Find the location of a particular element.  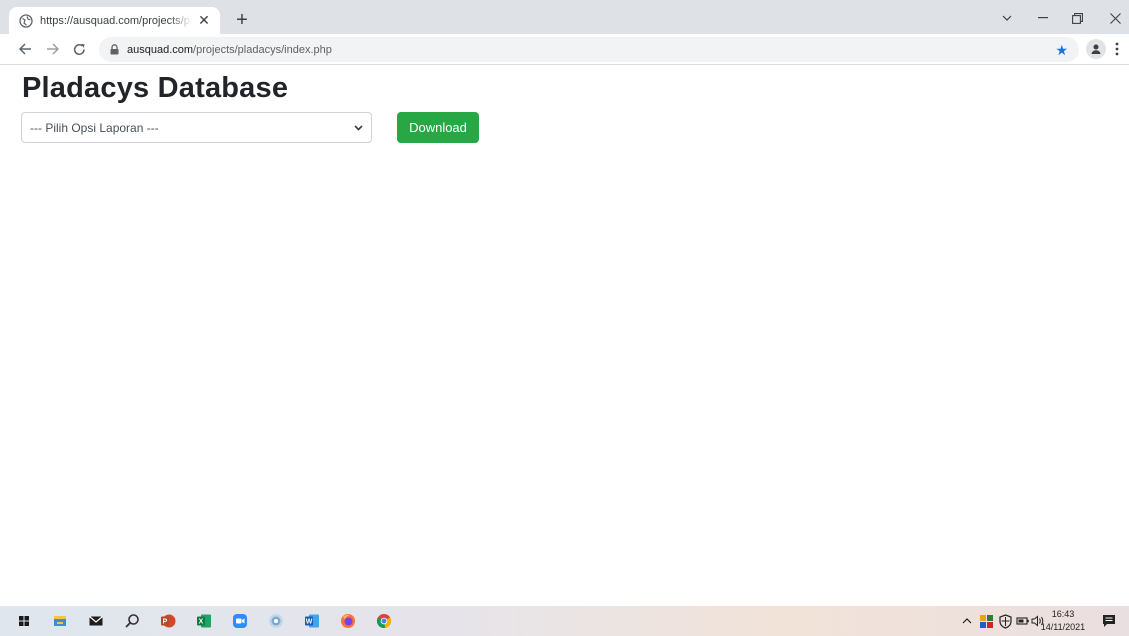

tab-close-icon: ✕ is located at coordinates (204, 20).